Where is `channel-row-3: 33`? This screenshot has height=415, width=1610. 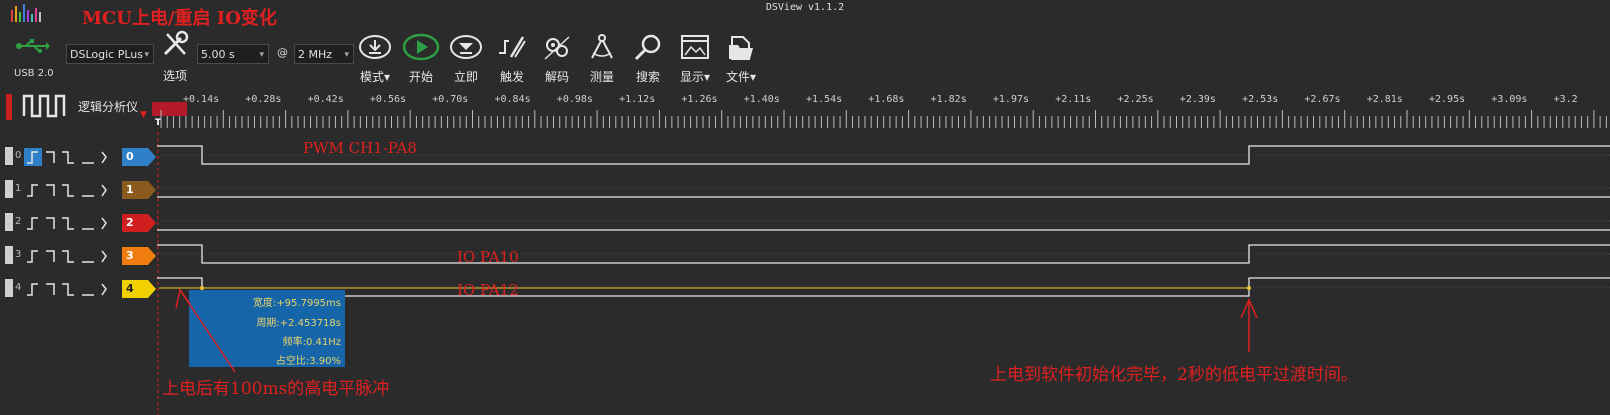 channel-row-3: 33 is located at coordinates (78, 256).